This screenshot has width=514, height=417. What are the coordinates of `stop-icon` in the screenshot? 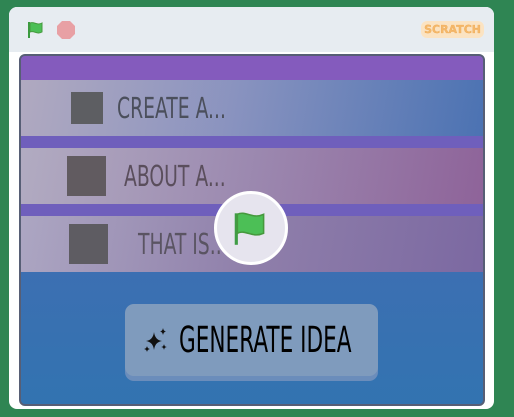 It's located at (66, 30).